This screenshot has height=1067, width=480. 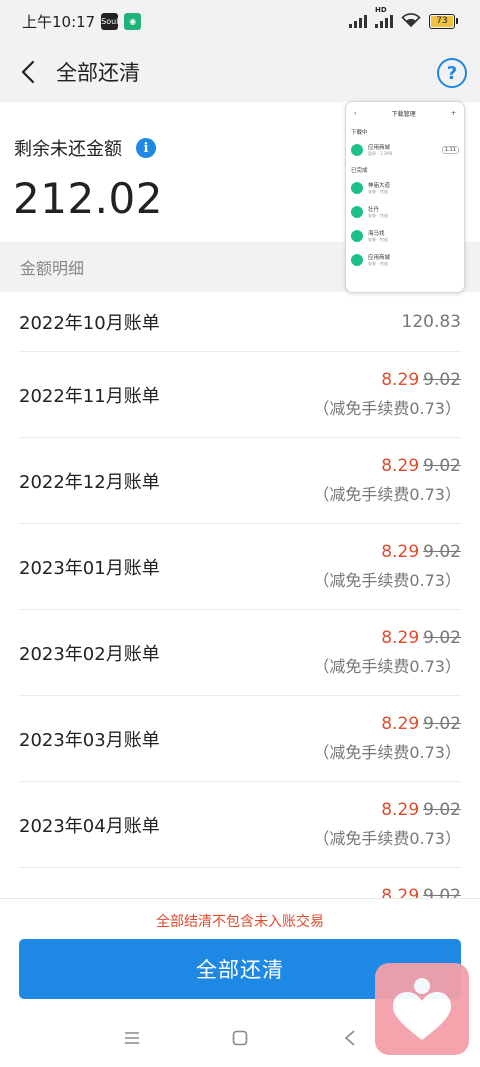 What do you see at coordinates (240, 72) in the screenshot?
I see `nav-bar: 全部还清 ?` at bounding box center [240, 72].